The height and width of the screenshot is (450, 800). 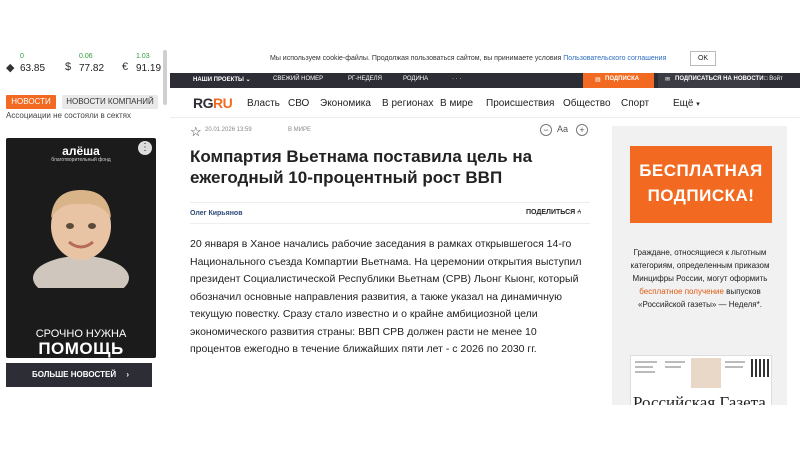 I want to click on ticker-change: 1.03, so click(x=143, y=56).